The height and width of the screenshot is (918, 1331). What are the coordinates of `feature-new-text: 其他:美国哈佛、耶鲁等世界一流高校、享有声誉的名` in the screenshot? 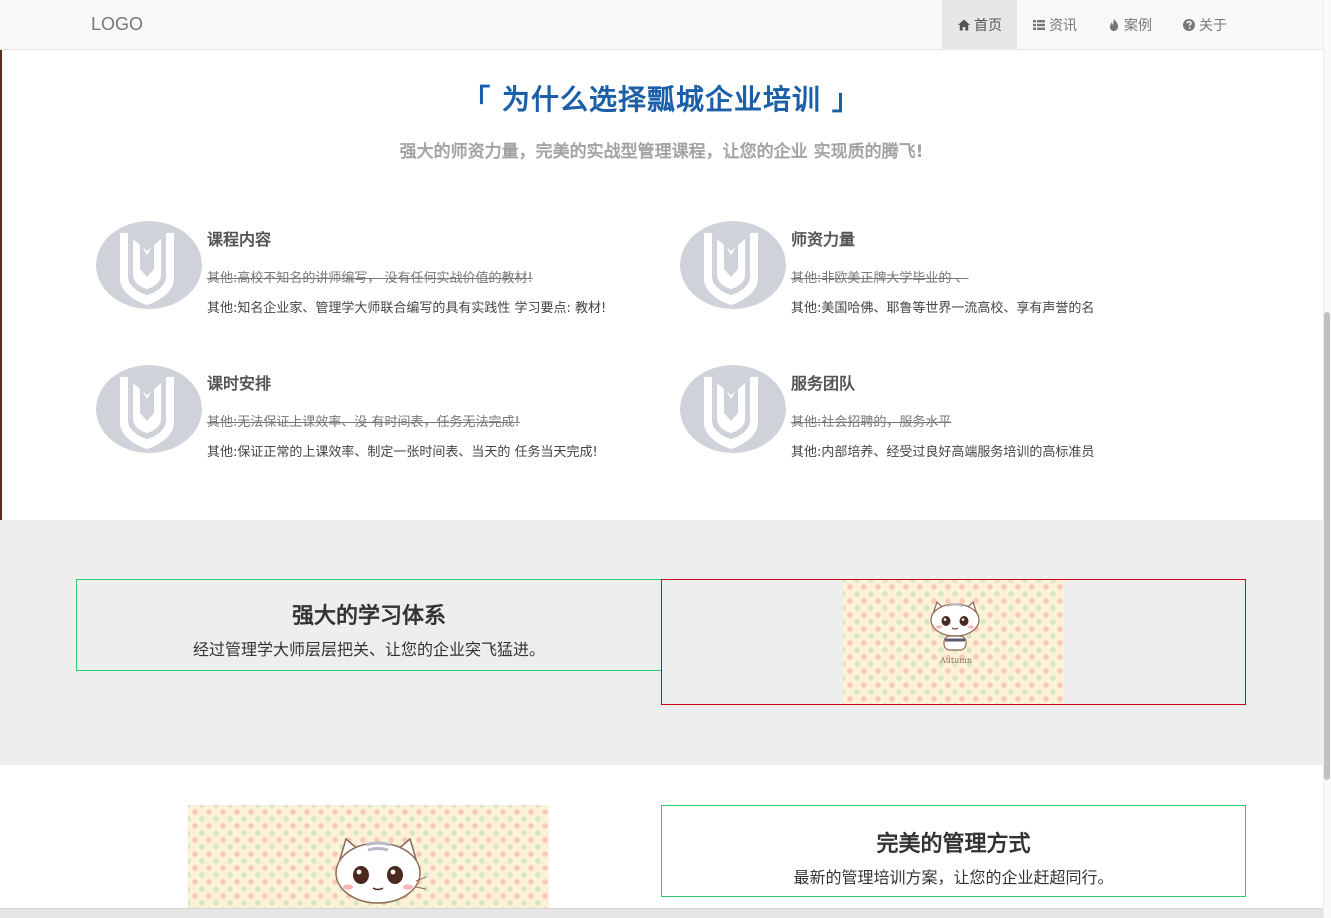 It's located at (943, 308).